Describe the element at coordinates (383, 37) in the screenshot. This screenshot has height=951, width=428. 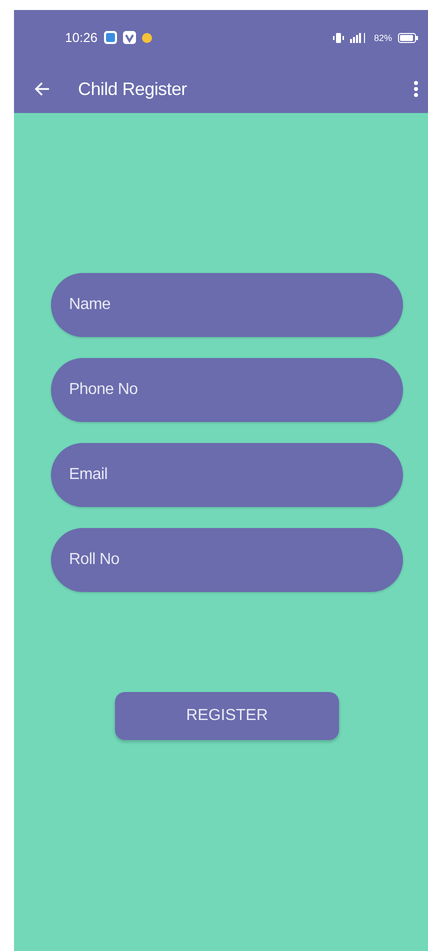
I see `battery-percent: 82%` at that location.